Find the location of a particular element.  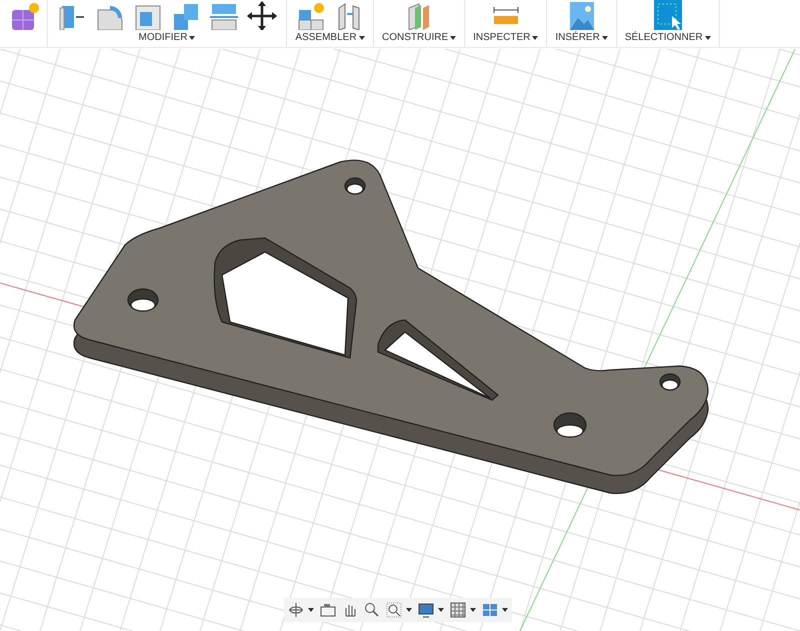

zoom-window-icon is located at coordinates (394, 610).